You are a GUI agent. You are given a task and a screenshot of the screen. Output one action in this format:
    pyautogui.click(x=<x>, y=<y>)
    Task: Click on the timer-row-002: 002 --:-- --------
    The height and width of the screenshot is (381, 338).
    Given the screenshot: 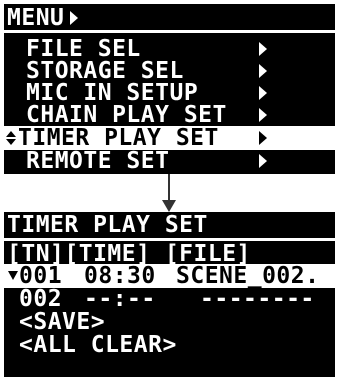 What is the action you would take?
    pyautogui.click(x=169, y=299)
    